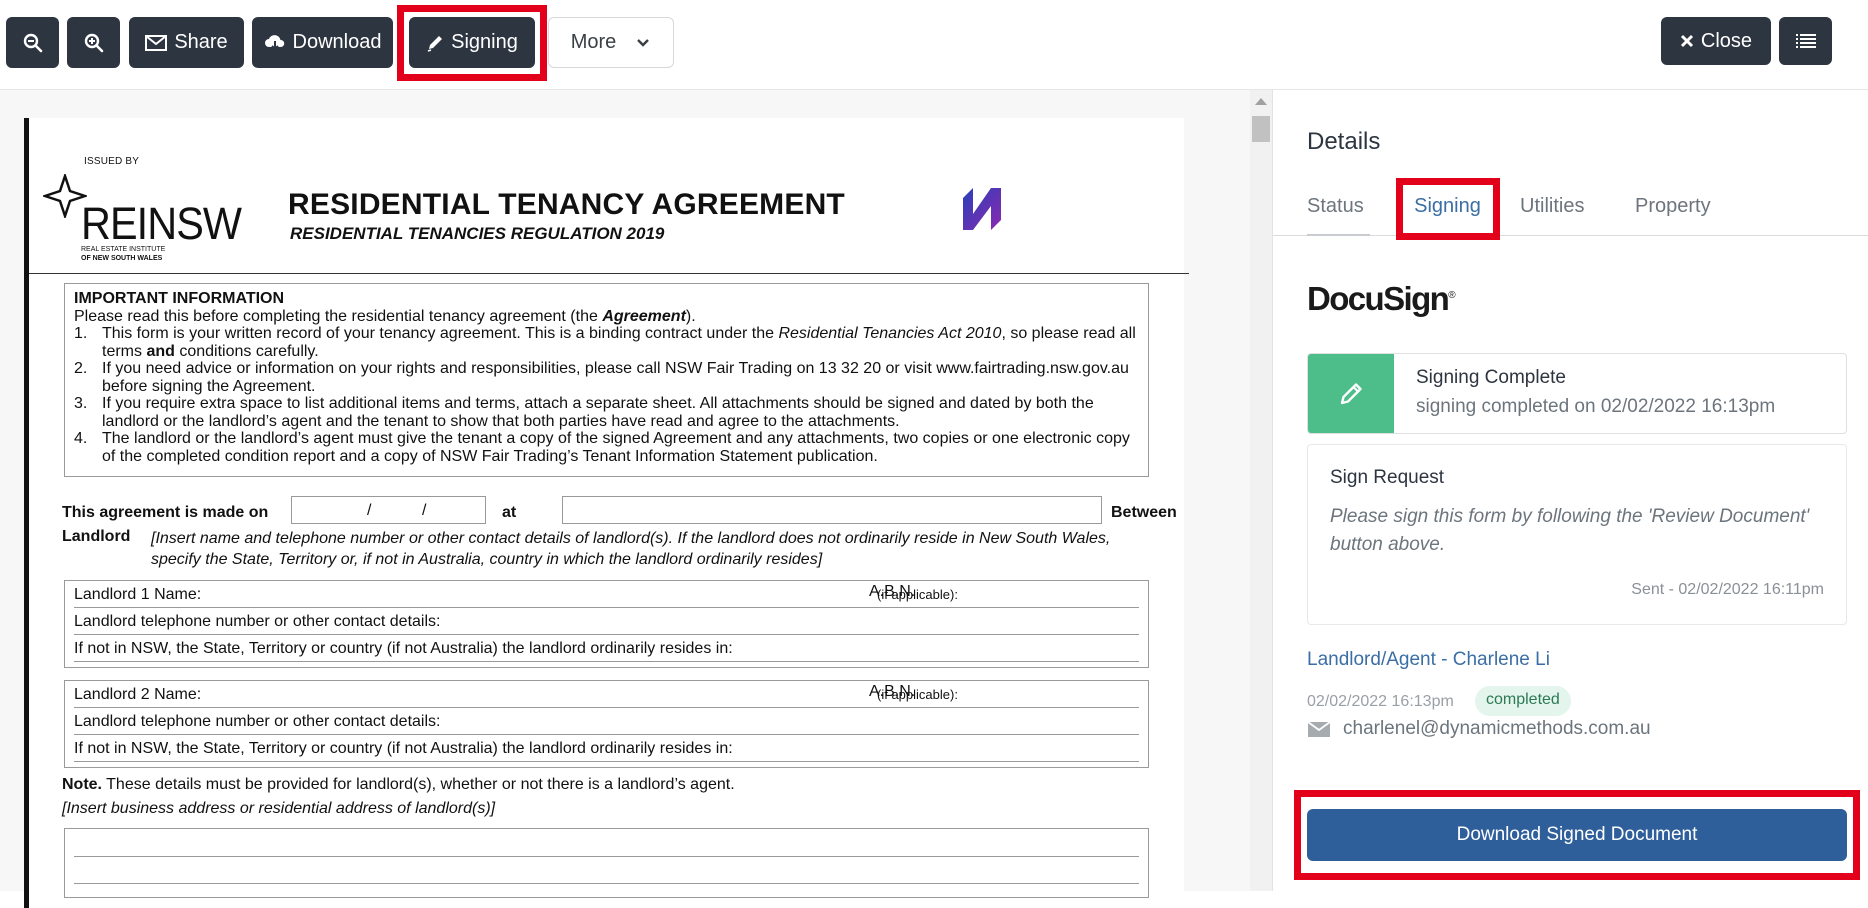 This screenshot has width=1868, height=908. What do you see at coordinates (593, 42) in the screenshot?
I see `more-label: More` at bounding box center [593, 42].